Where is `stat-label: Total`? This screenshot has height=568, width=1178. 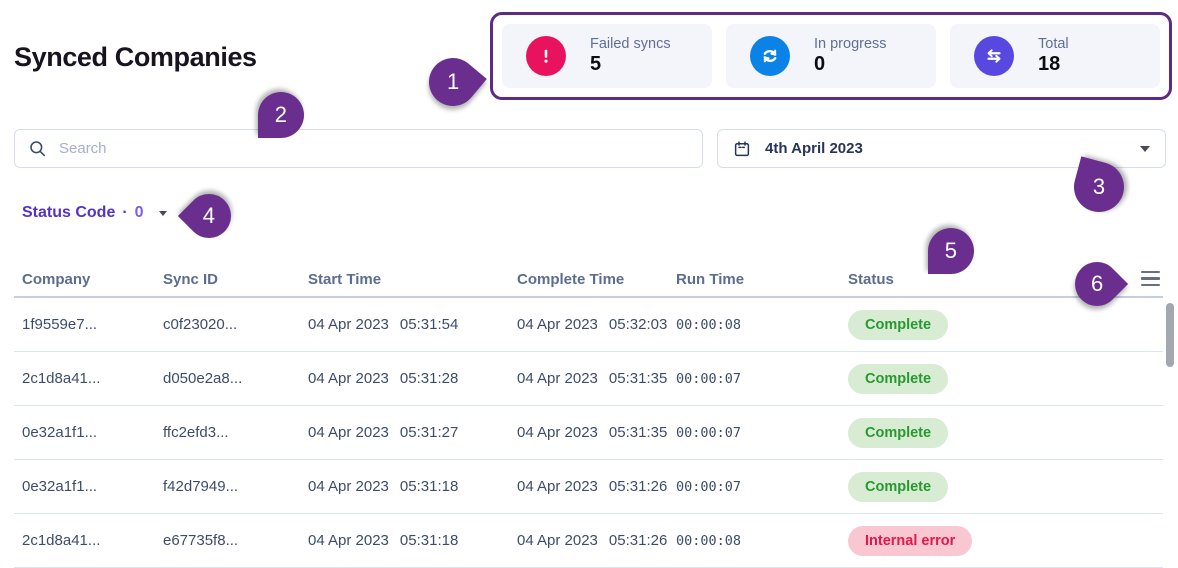
stat-label: Total is located at coordinates (1053, 44).